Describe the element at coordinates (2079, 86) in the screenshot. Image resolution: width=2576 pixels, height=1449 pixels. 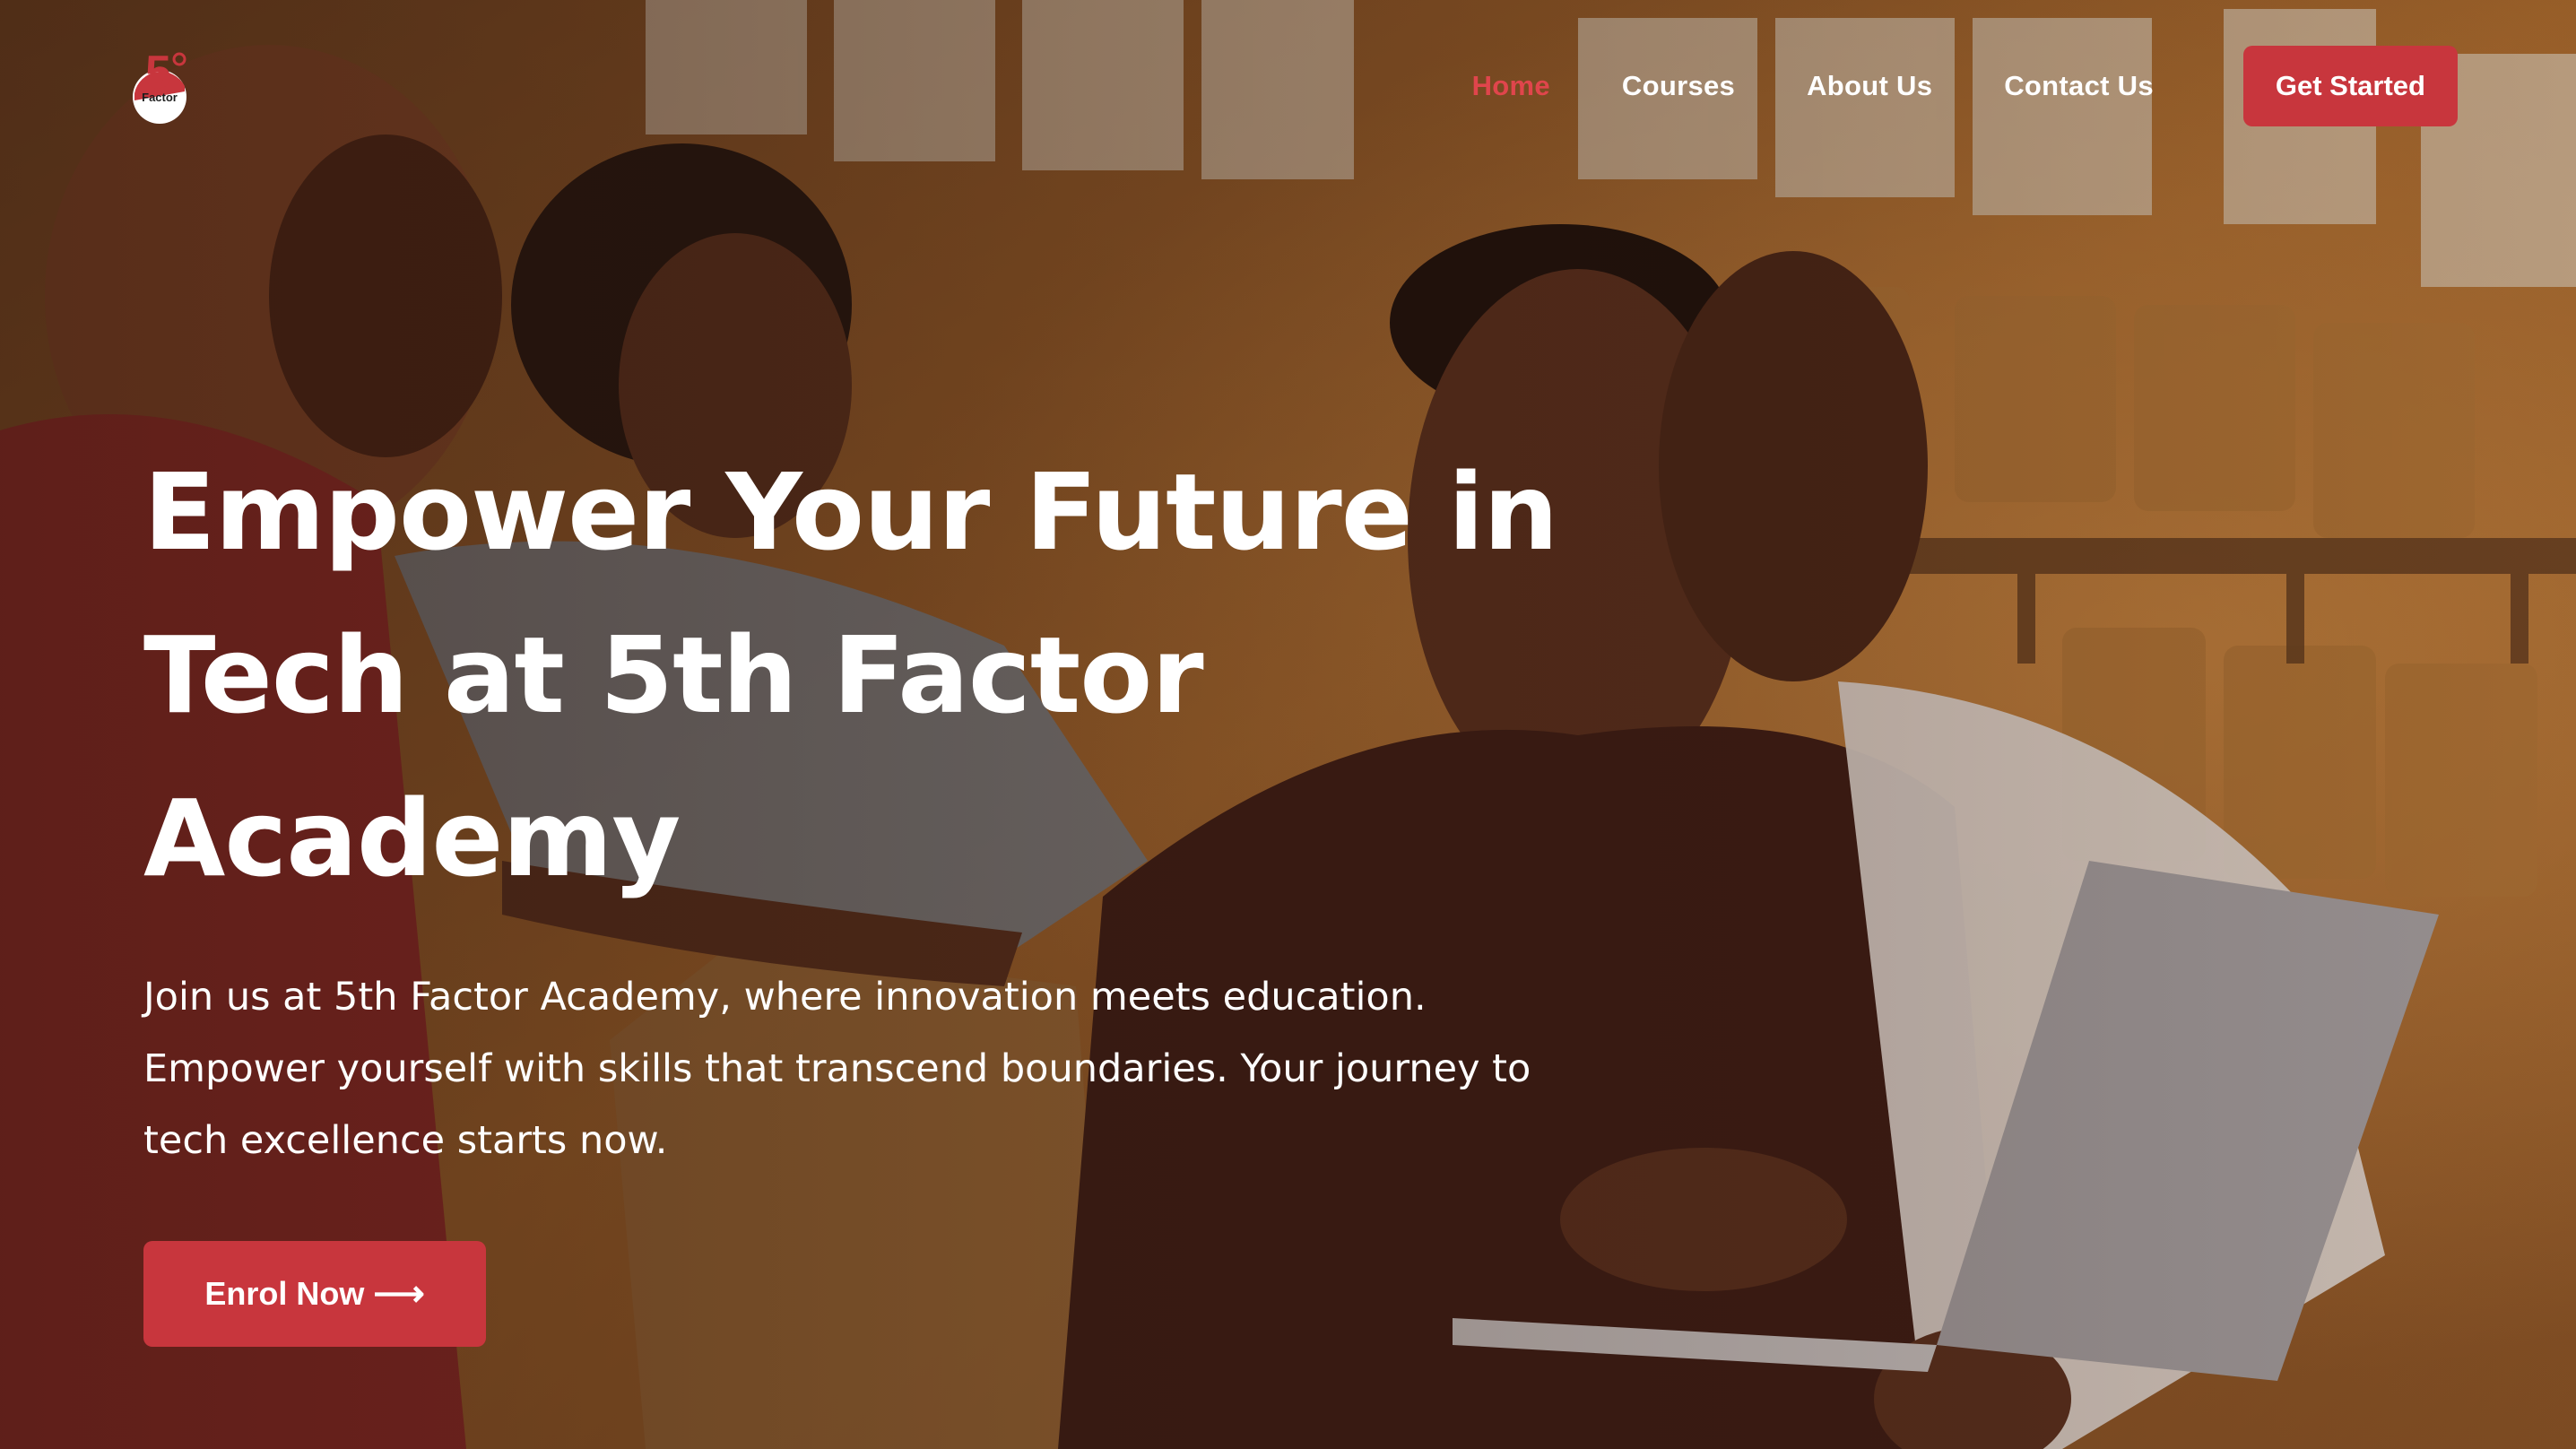
I see `nav-contact-us: Contact Us` at that location.